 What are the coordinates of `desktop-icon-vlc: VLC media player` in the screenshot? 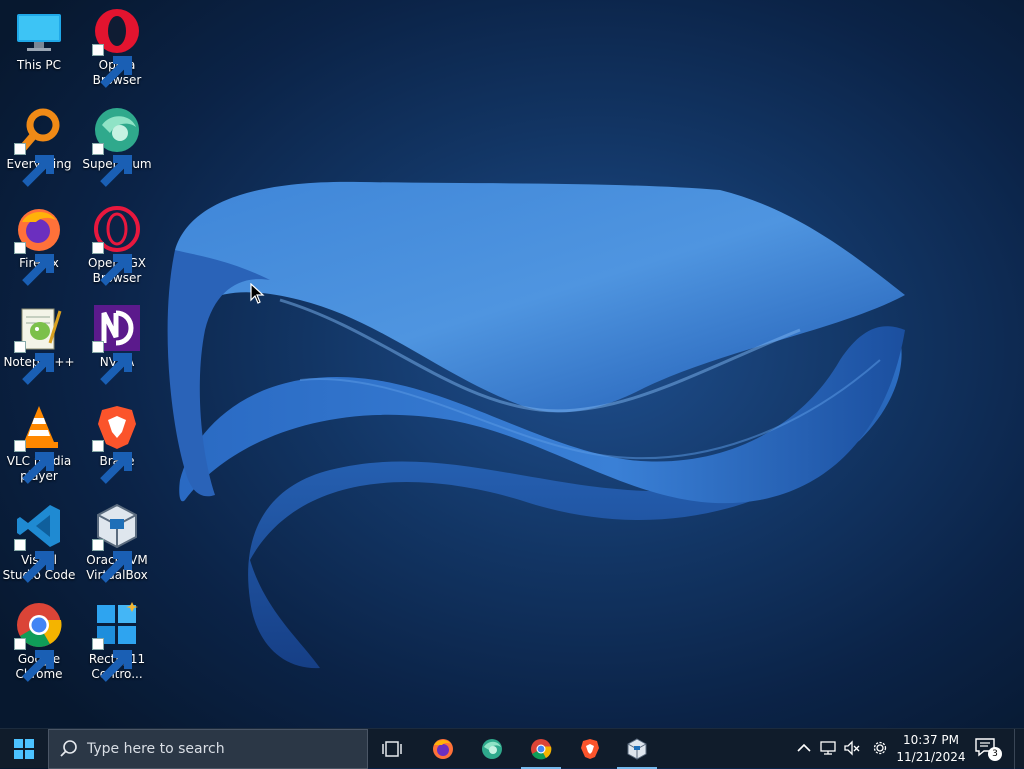 It's located at (39, 440).